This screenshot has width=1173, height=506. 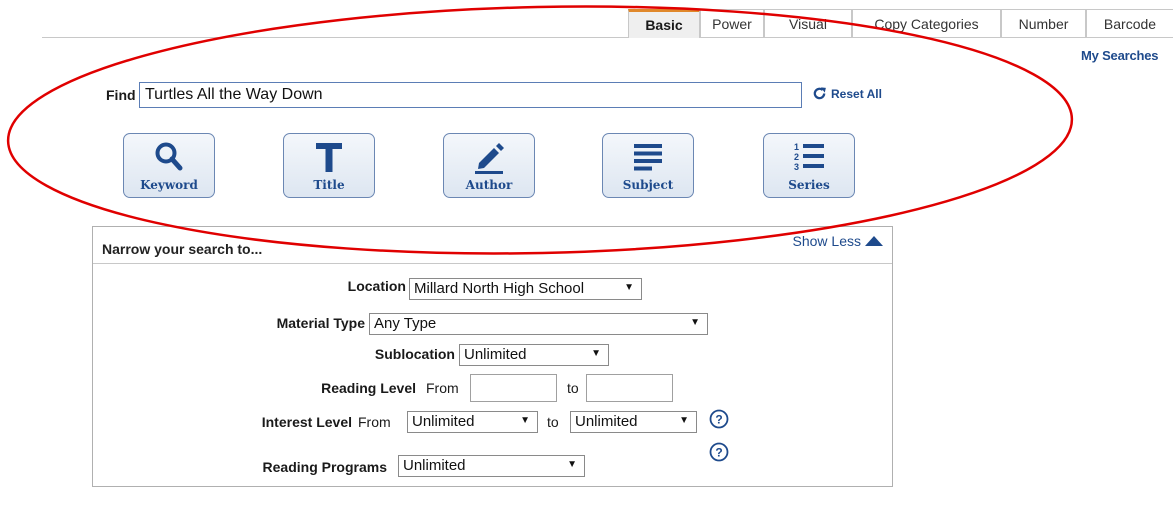 What do you see at coordinates (434, 465) in the screenshot?
I see `reading-programs-value: Unlimited` at bounding box center [434, 465].